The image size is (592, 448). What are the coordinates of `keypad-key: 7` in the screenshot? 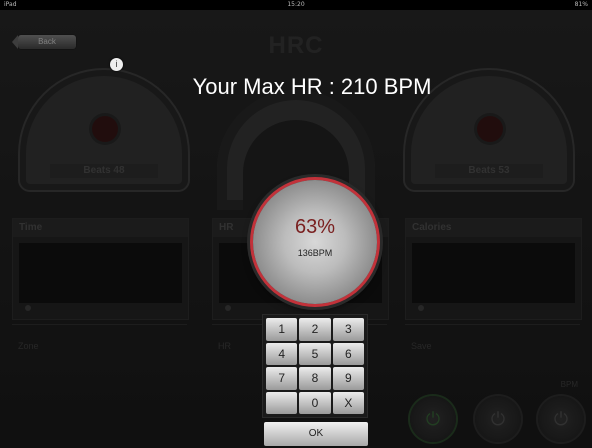 It's located at (282, 378).